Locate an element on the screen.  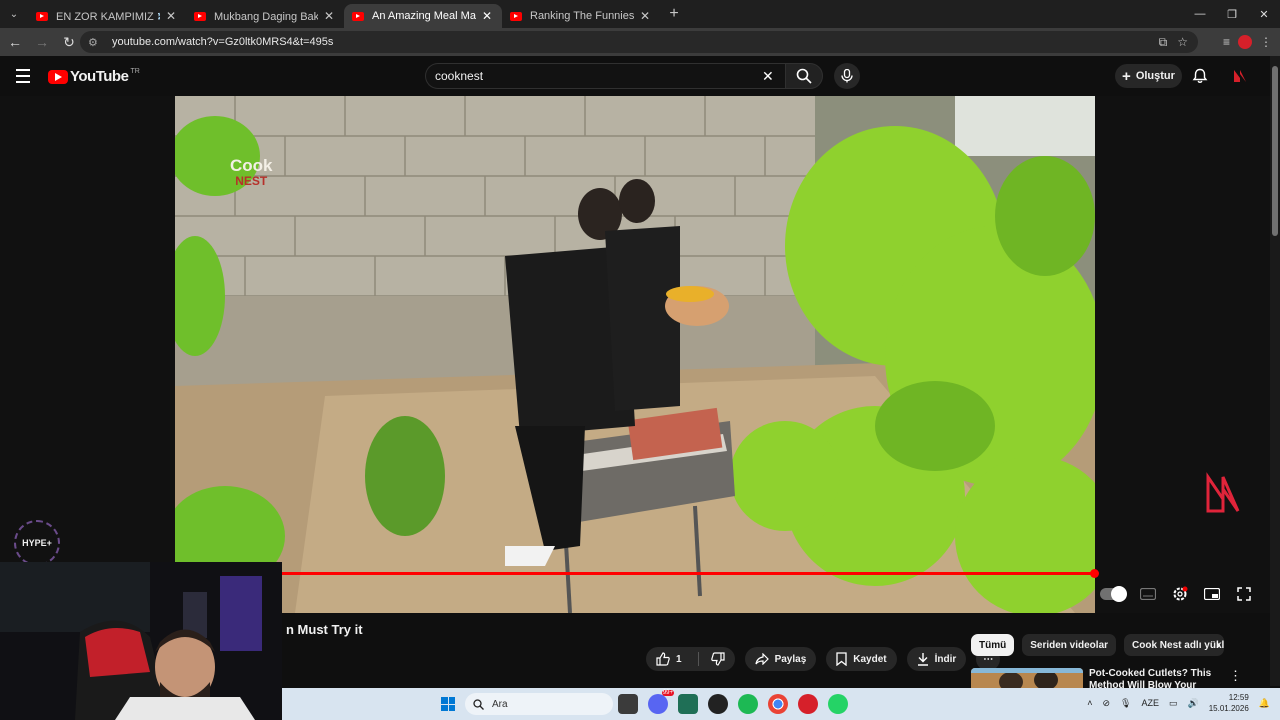
chip-series-videos: Seriden videolar is located at coordinates (1069, 645).